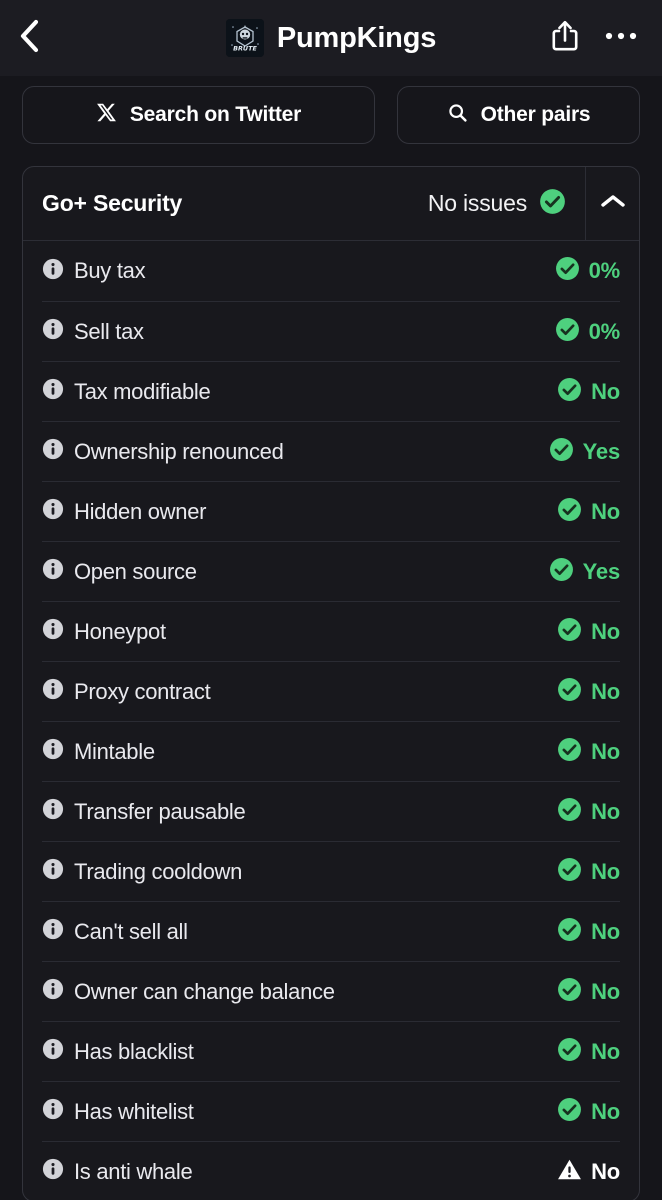 The image size is (662, 1200). Describe the element at coordinates (621, 38) in the screenshot. I see `more-options-button` at that location.